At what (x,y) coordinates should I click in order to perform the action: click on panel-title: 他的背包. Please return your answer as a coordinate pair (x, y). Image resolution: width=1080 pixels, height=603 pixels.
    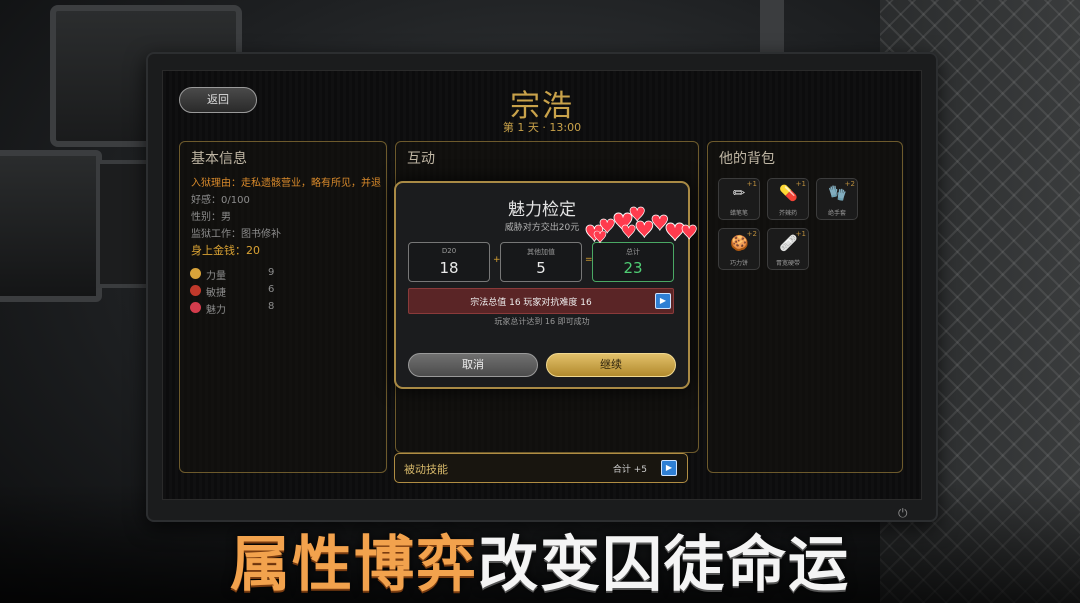
    Looking at the image, I should click on (747, 159).